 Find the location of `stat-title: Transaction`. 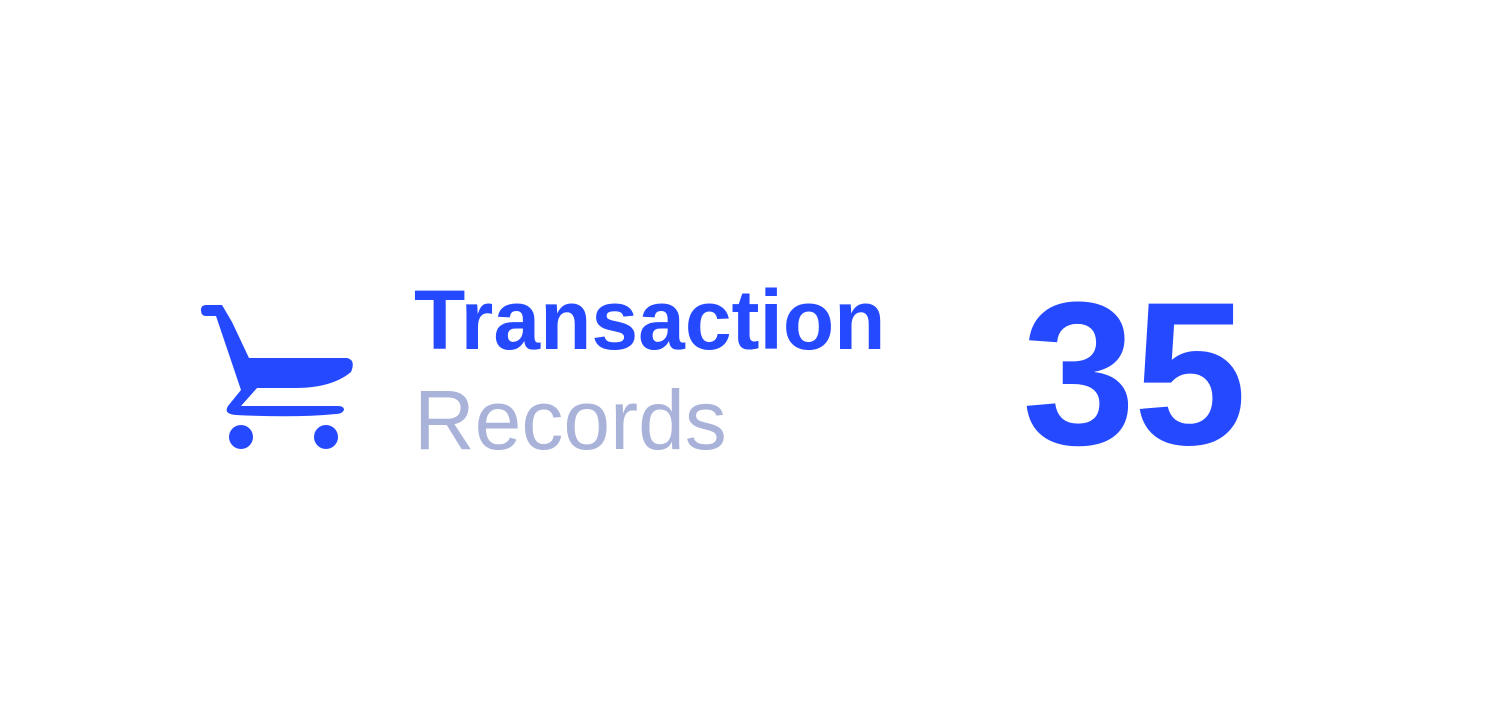

stat-title: Transaction is located at coordinates (650, 320).